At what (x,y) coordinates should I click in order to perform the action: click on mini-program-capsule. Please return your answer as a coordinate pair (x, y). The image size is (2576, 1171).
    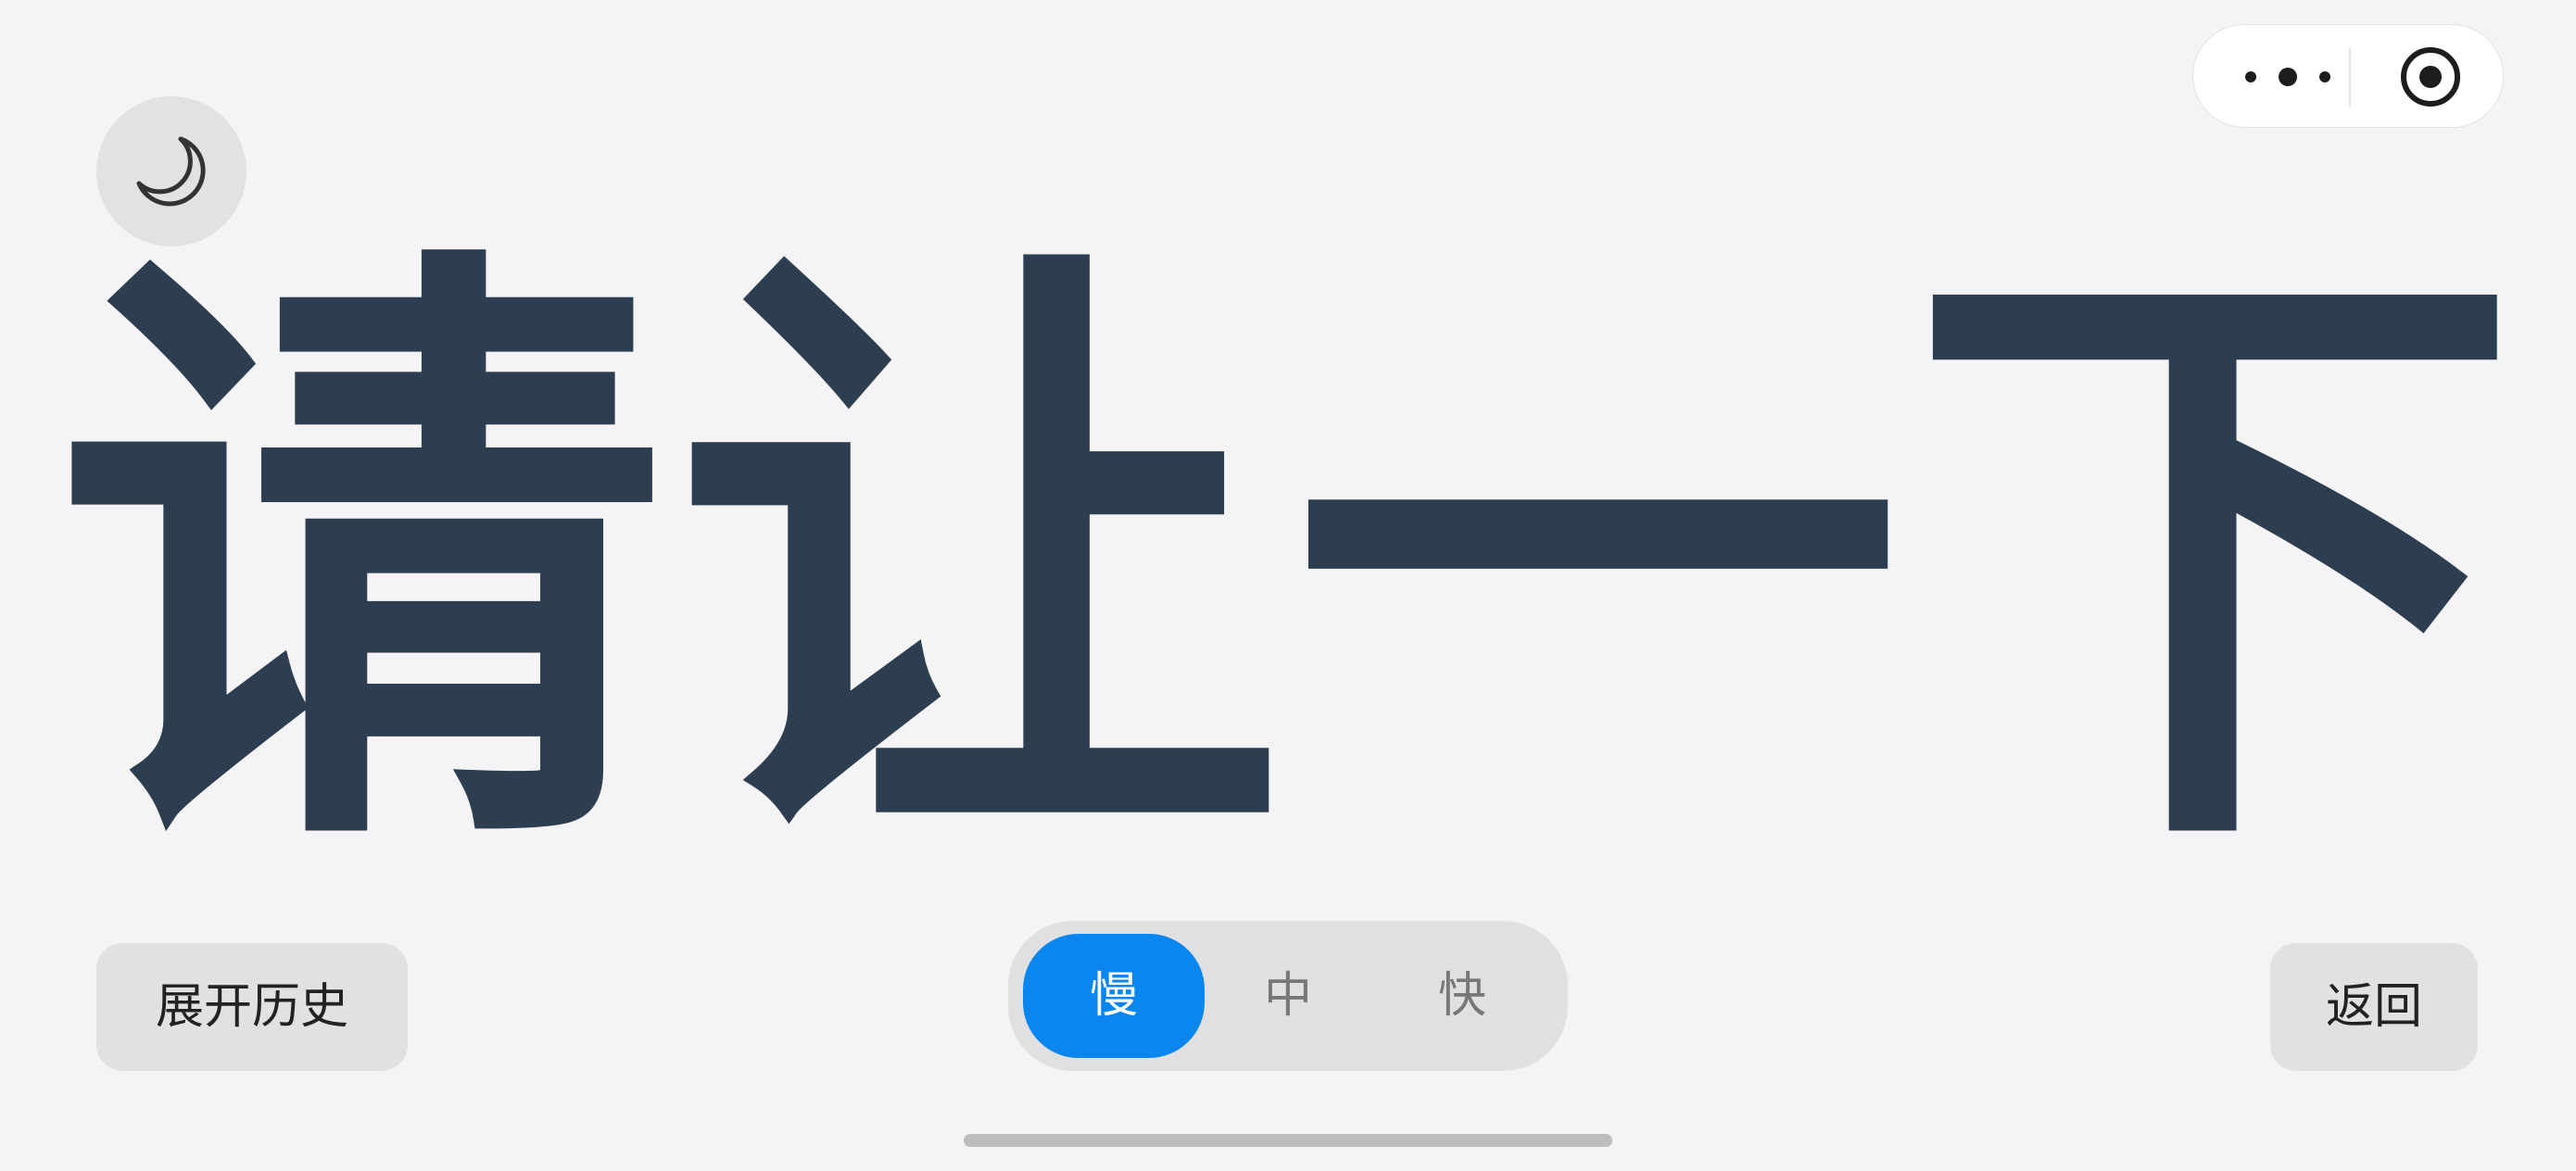
    Looking at the image, I should click on (2348, 76).